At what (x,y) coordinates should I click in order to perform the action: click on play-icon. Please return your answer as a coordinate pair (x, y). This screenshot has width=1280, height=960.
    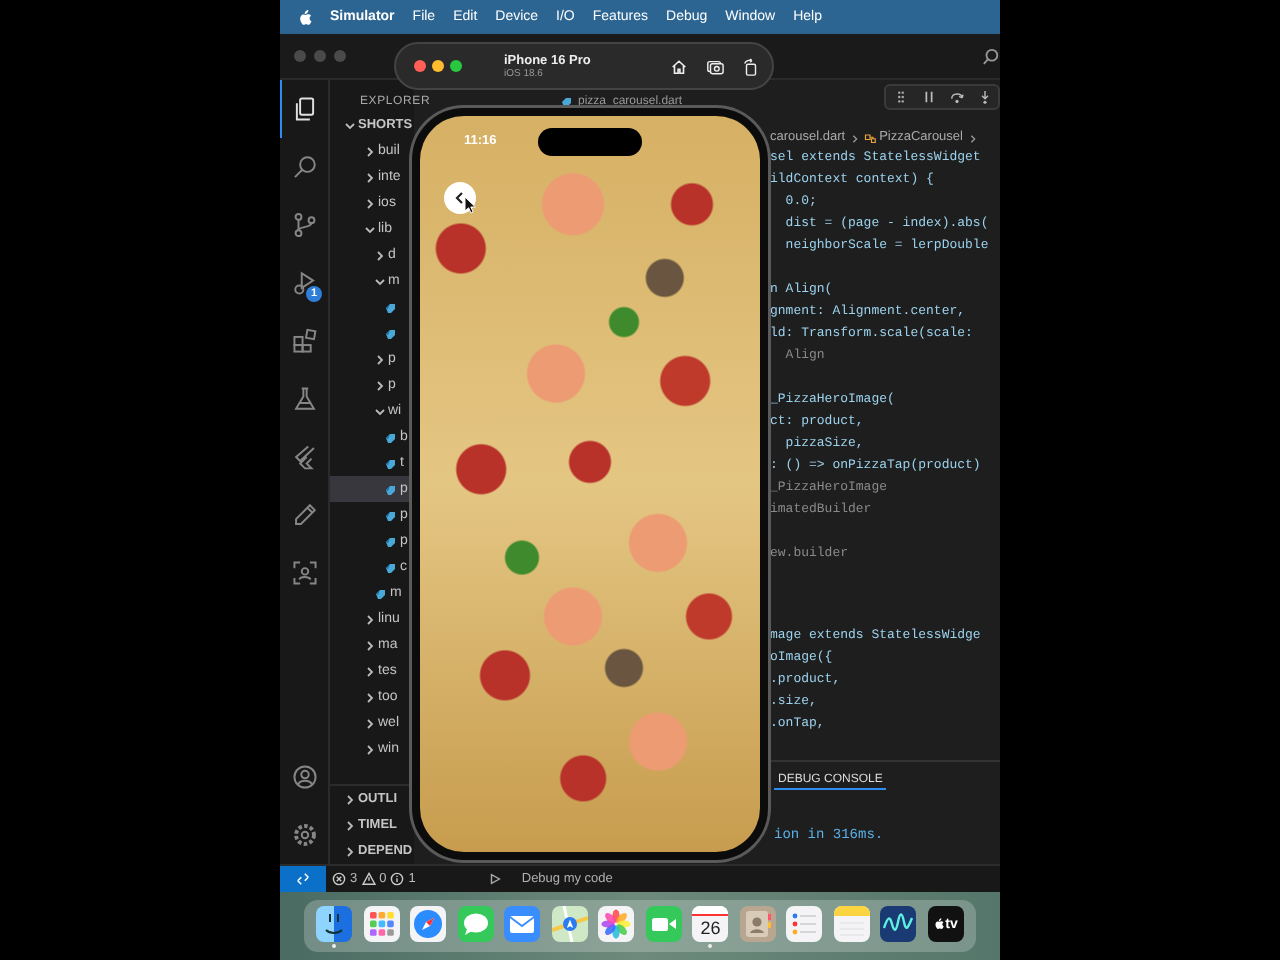
    Looking at the image, I should click on (494, 879).